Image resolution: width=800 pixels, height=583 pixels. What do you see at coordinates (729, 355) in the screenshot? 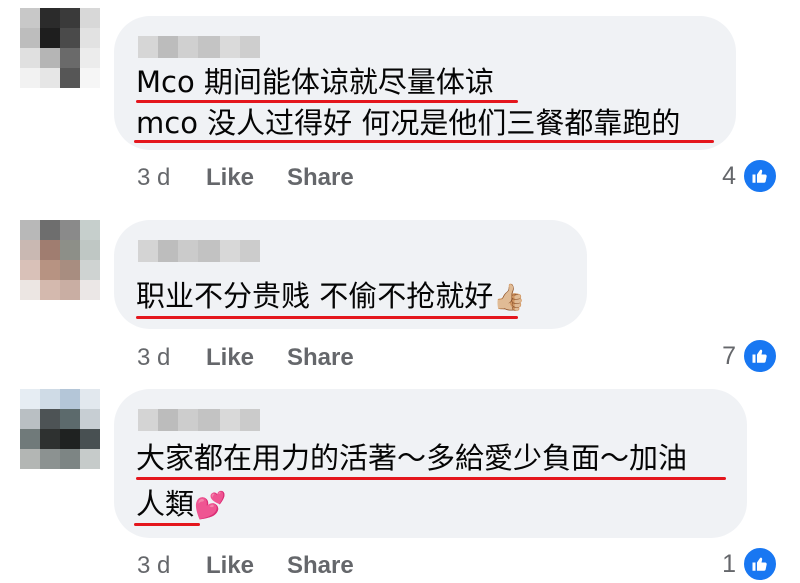
I see `reaction-count: 7` at bounding box center [729, 355].